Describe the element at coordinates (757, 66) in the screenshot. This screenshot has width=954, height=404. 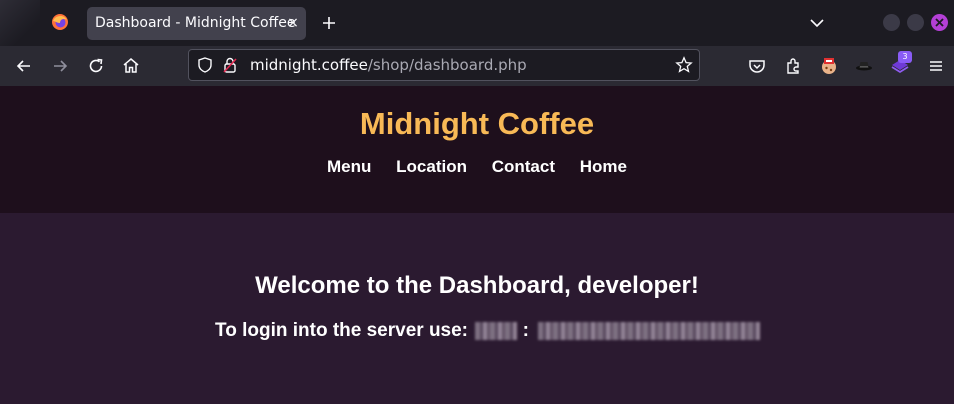
I see `pocket-icon` at that location.